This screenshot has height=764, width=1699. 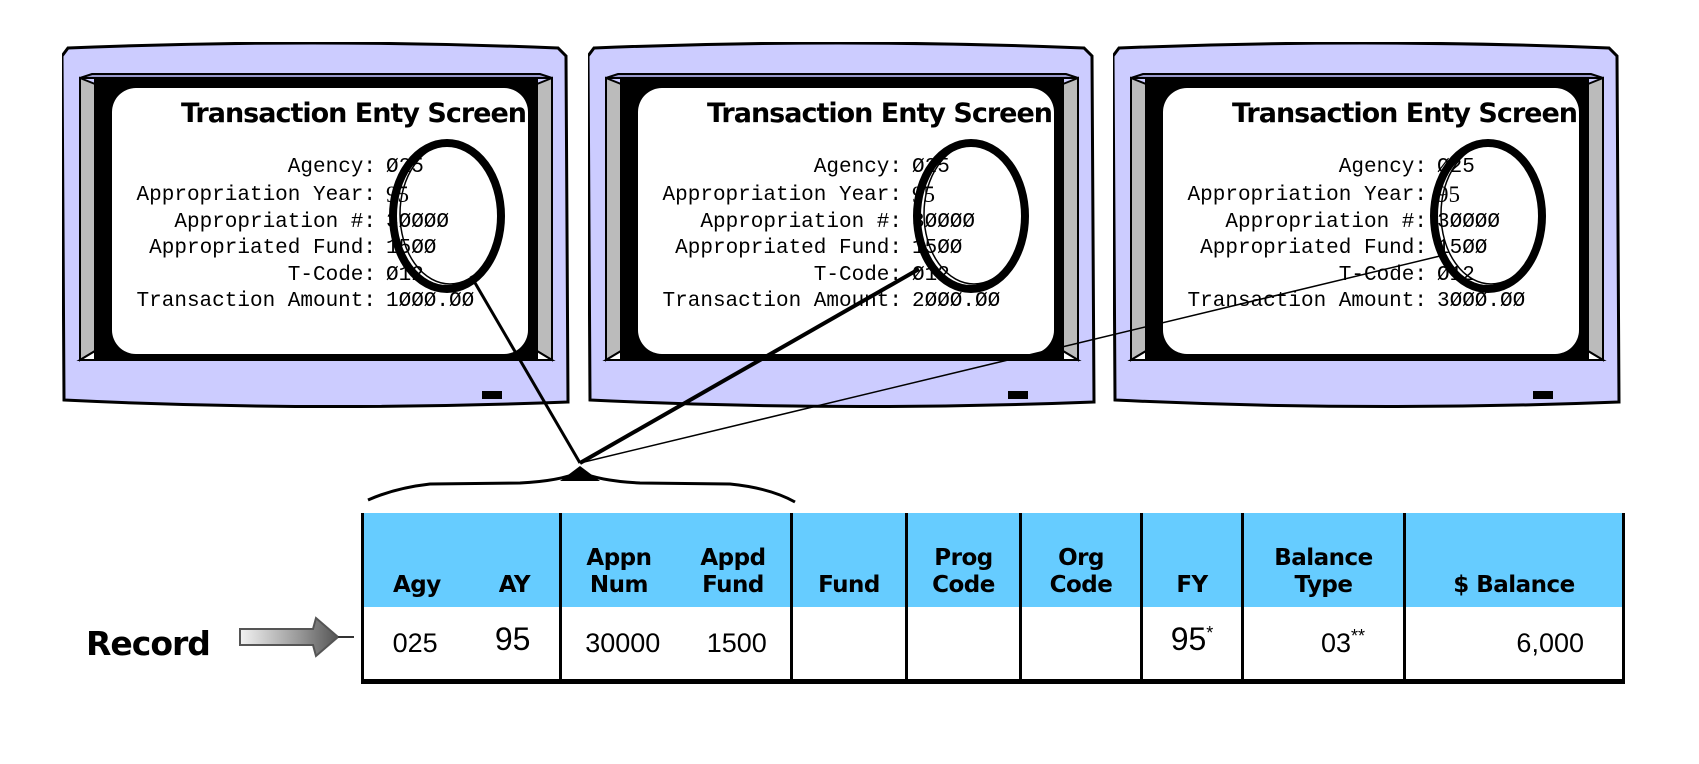 What do you see at coordinates (461, 560) in the screenshot?
I see `header-agy-ay: Agy AY` at bounding box center [461, 560].